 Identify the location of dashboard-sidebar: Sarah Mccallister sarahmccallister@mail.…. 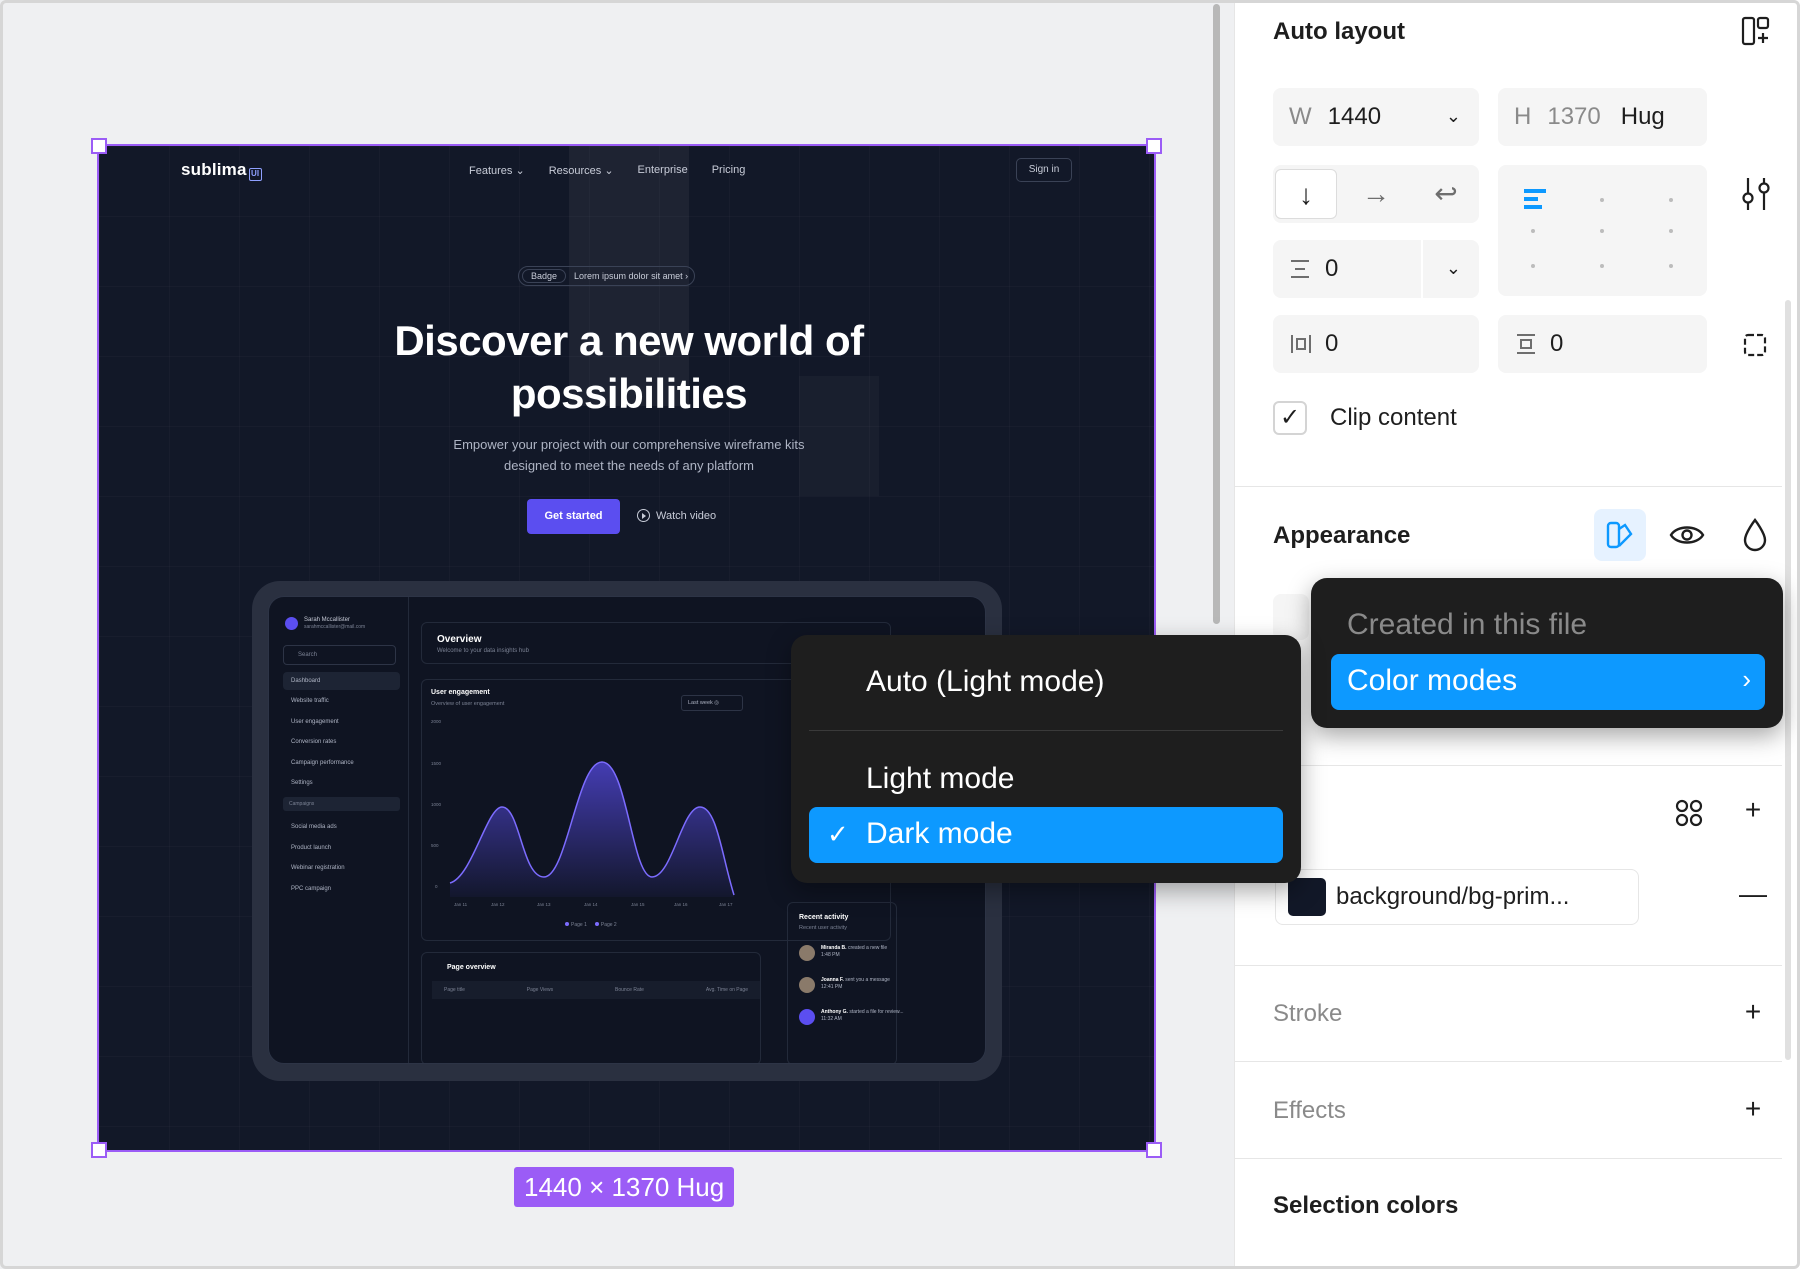
(339, 830).